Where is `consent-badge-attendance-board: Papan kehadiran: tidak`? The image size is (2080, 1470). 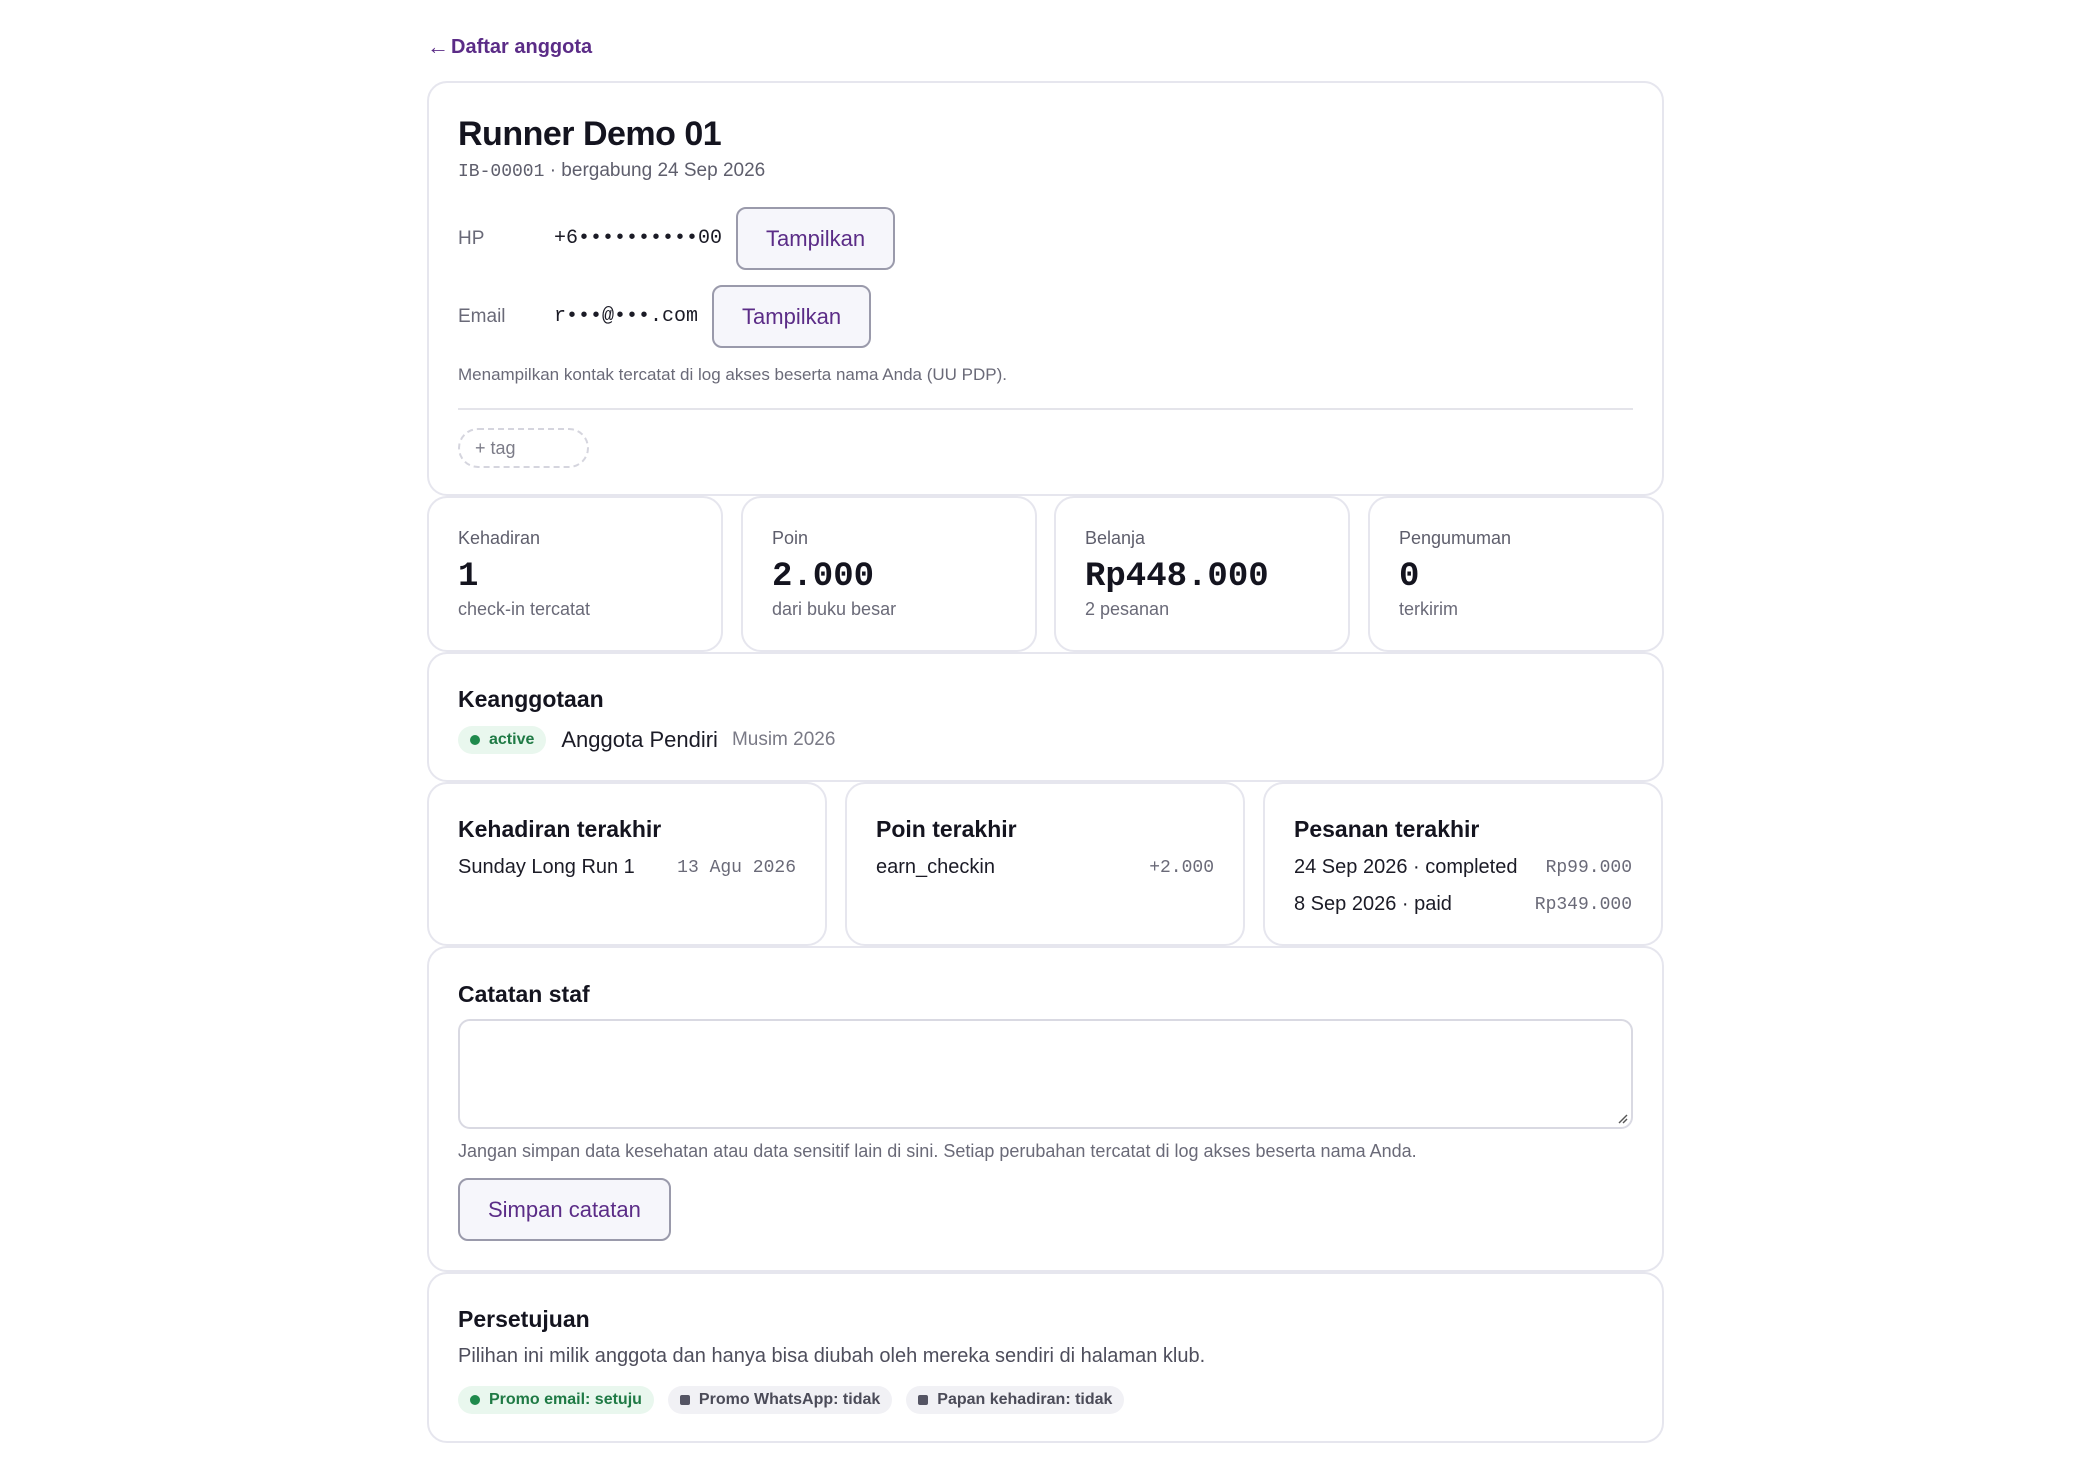 consent-badge-attendance-board: Papan kehadiran: tidak is located at coordinates (1015, 1400).